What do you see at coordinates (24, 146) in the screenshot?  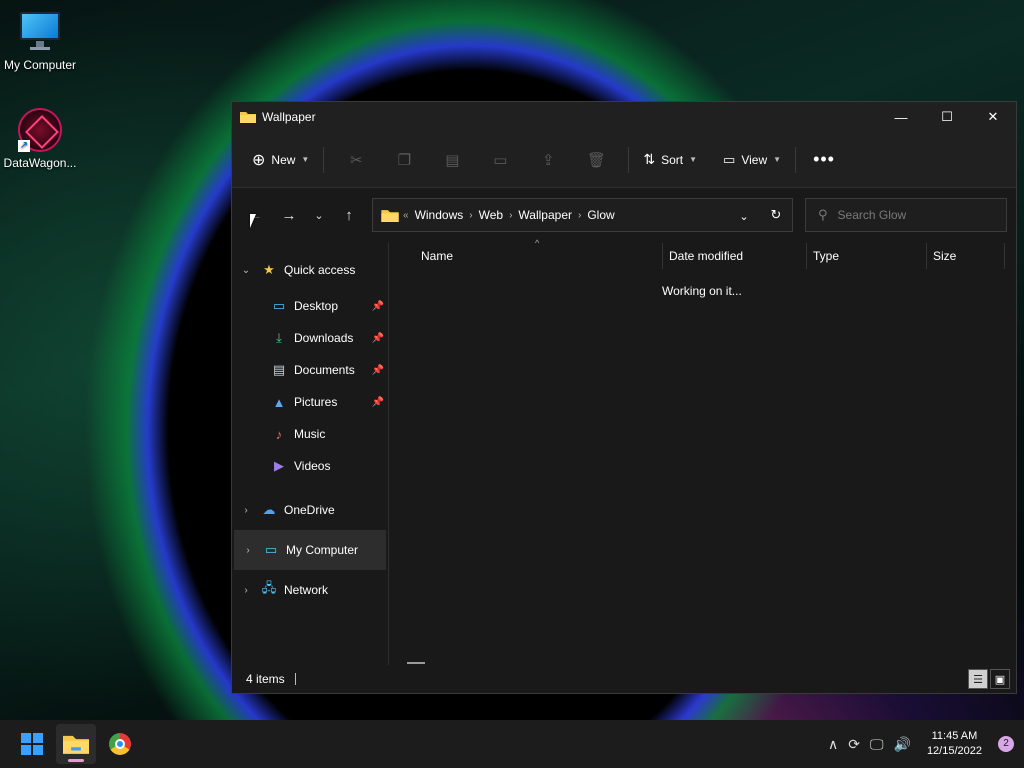 I see `shortcut-arrow-icon: ↗` at bounding box center [24, 146].